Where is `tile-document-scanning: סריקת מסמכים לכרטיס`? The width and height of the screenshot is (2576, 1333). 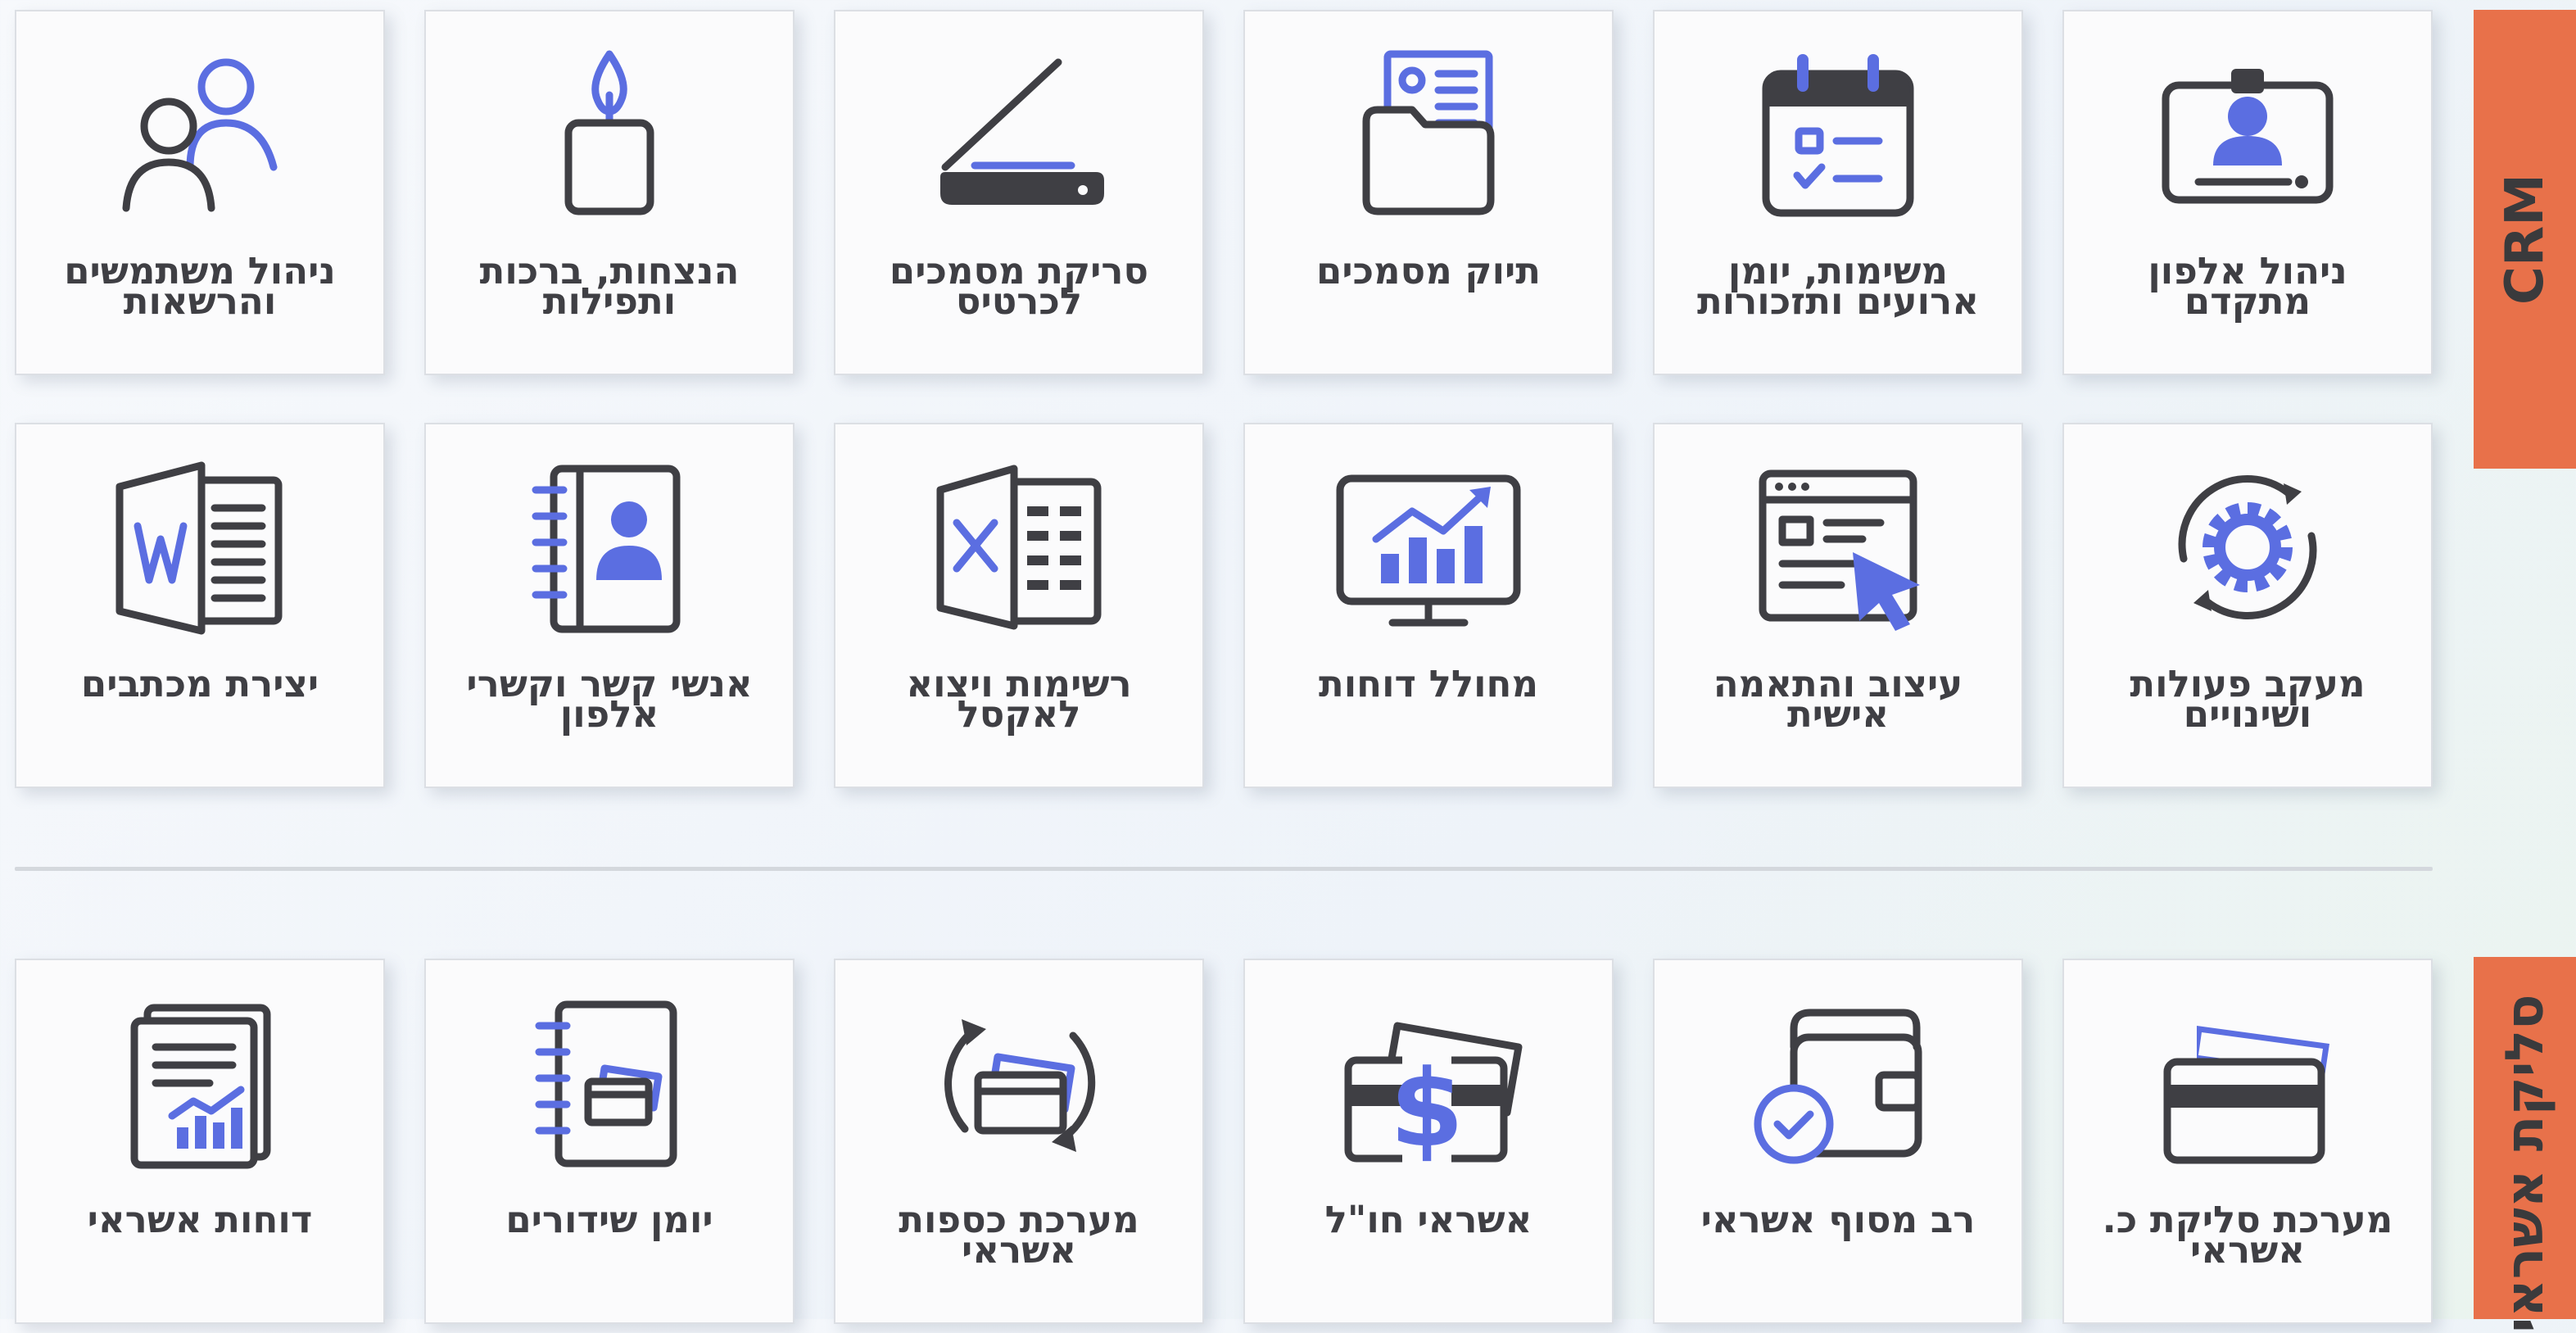
tile-document-scanning: סריקת מסמכים לכרטיס is located at coordinates (1019, 192).